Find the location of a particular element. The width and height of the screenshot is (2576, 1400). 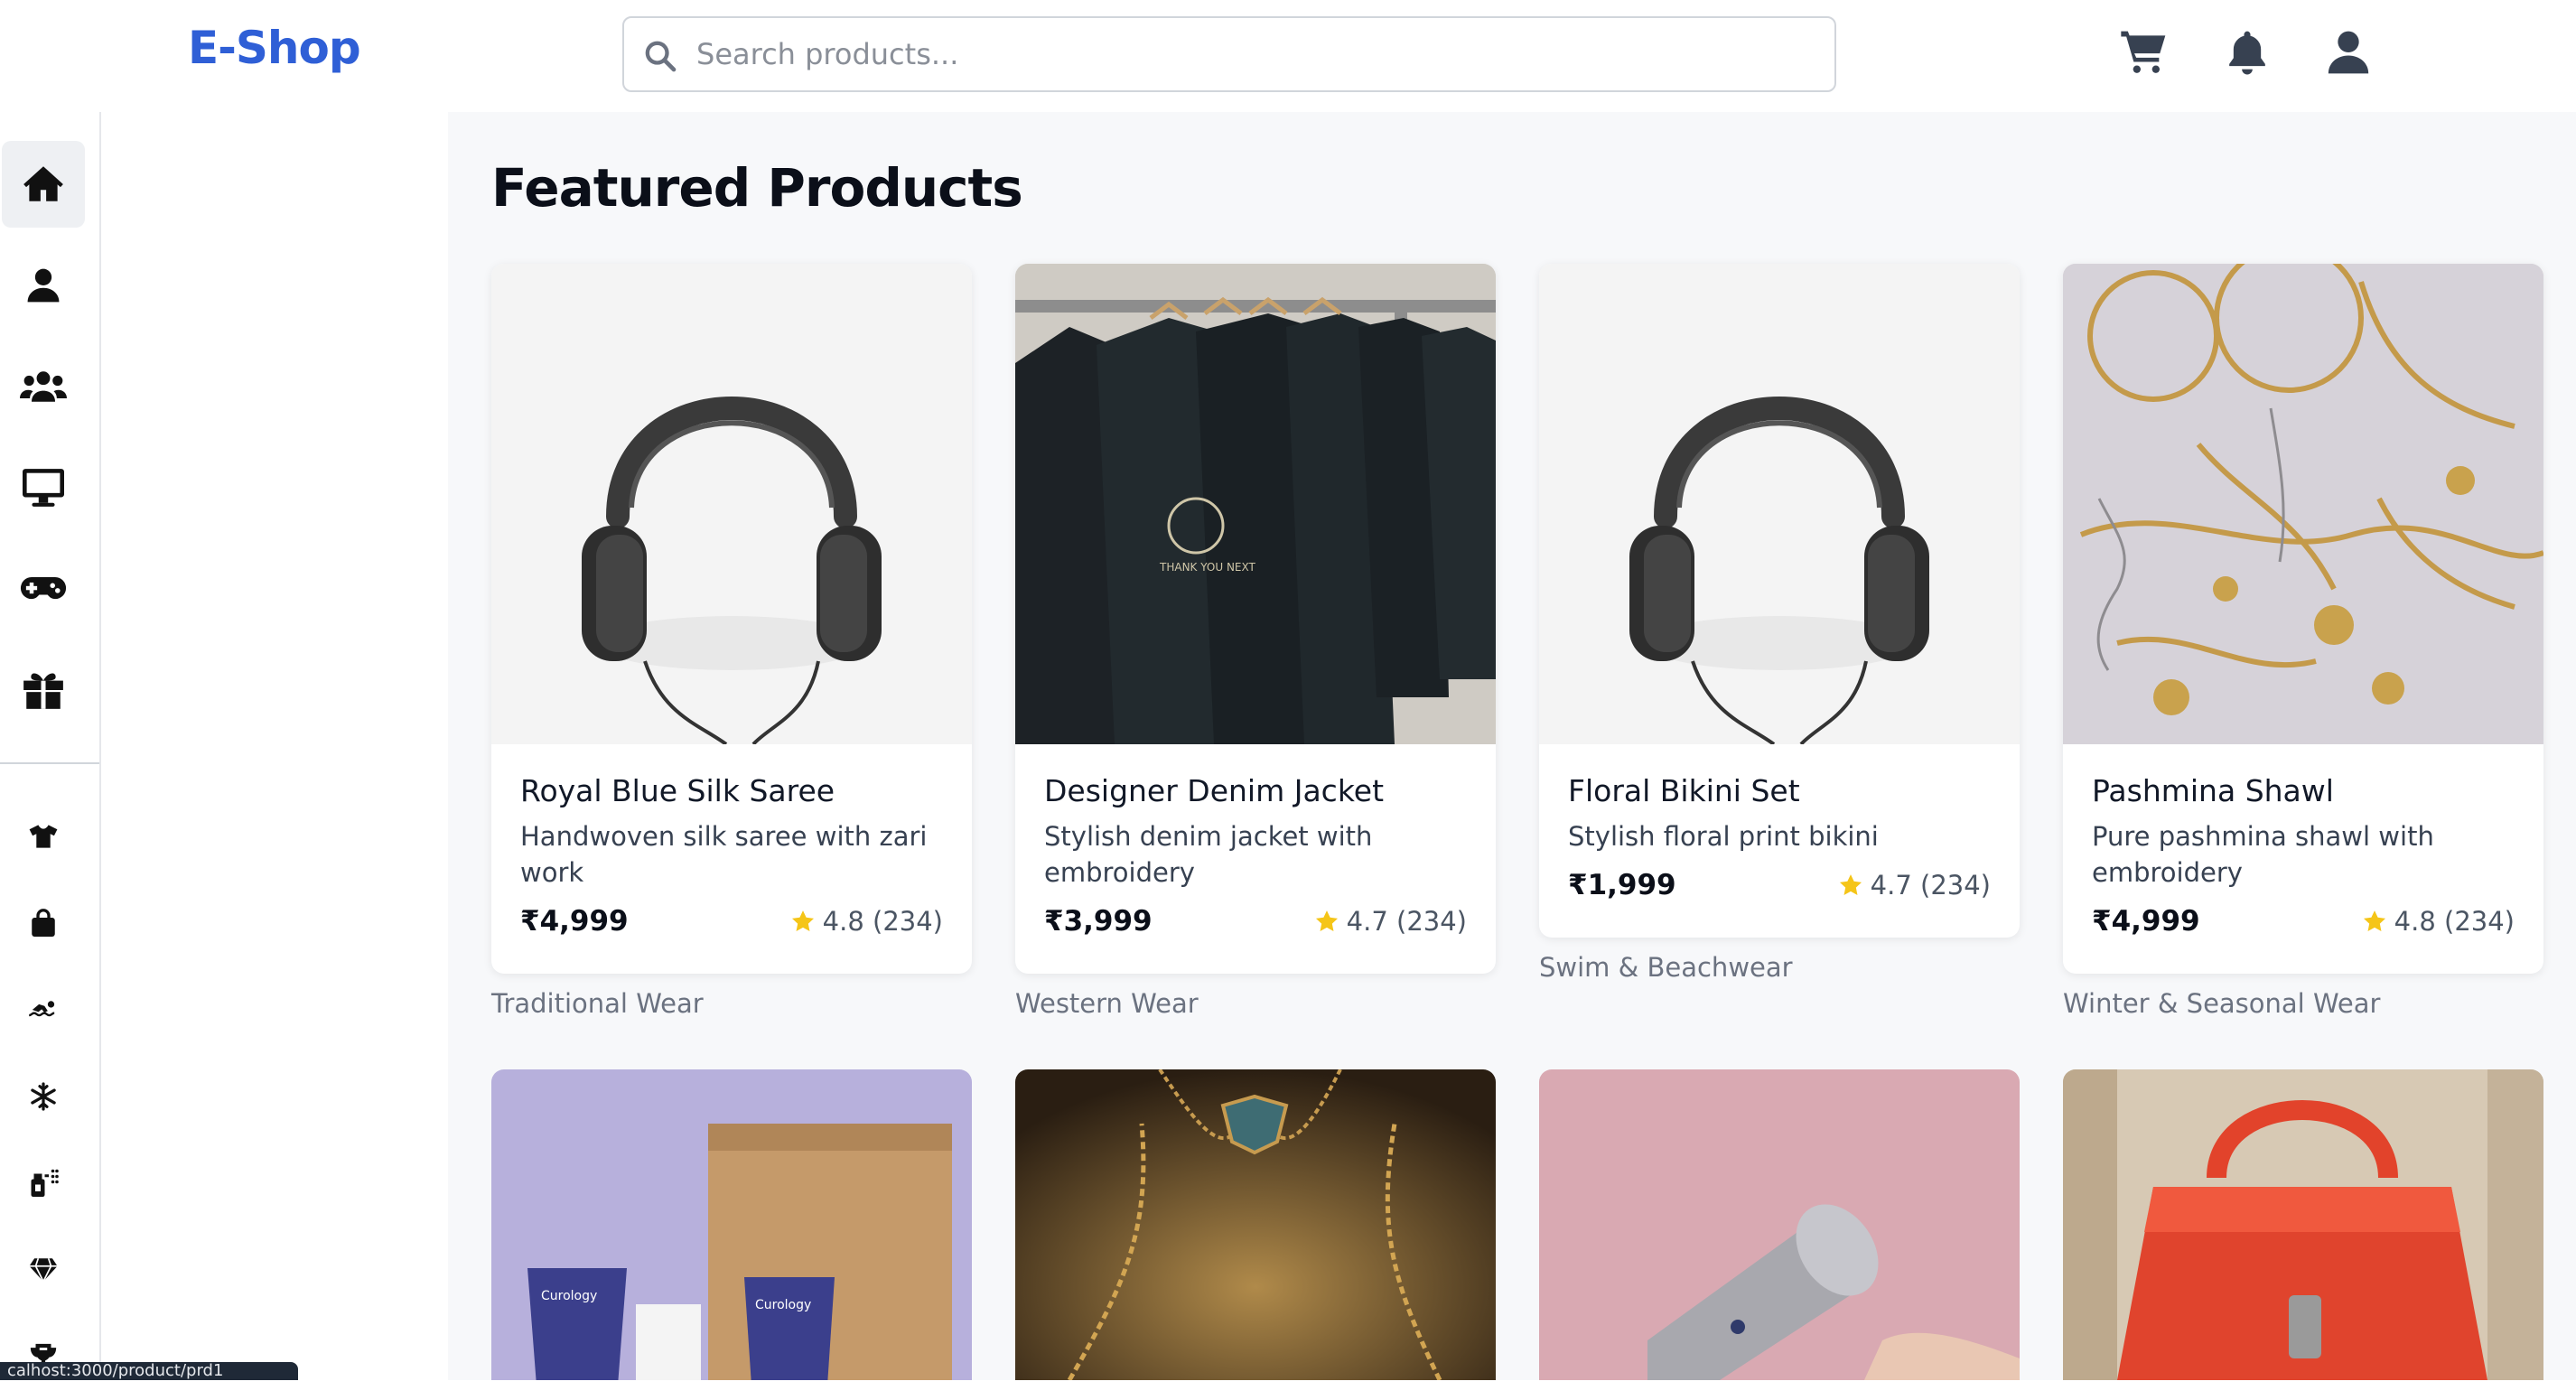

user-icon is located at coordinates (44, 285).